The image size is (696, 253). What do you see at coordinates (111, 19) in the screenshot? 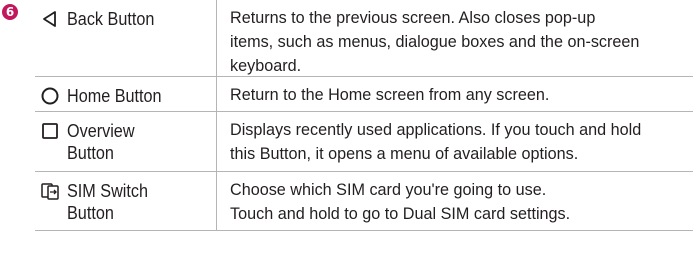
I see `key-label-back: Back Button` at bounding box center [111, 19].